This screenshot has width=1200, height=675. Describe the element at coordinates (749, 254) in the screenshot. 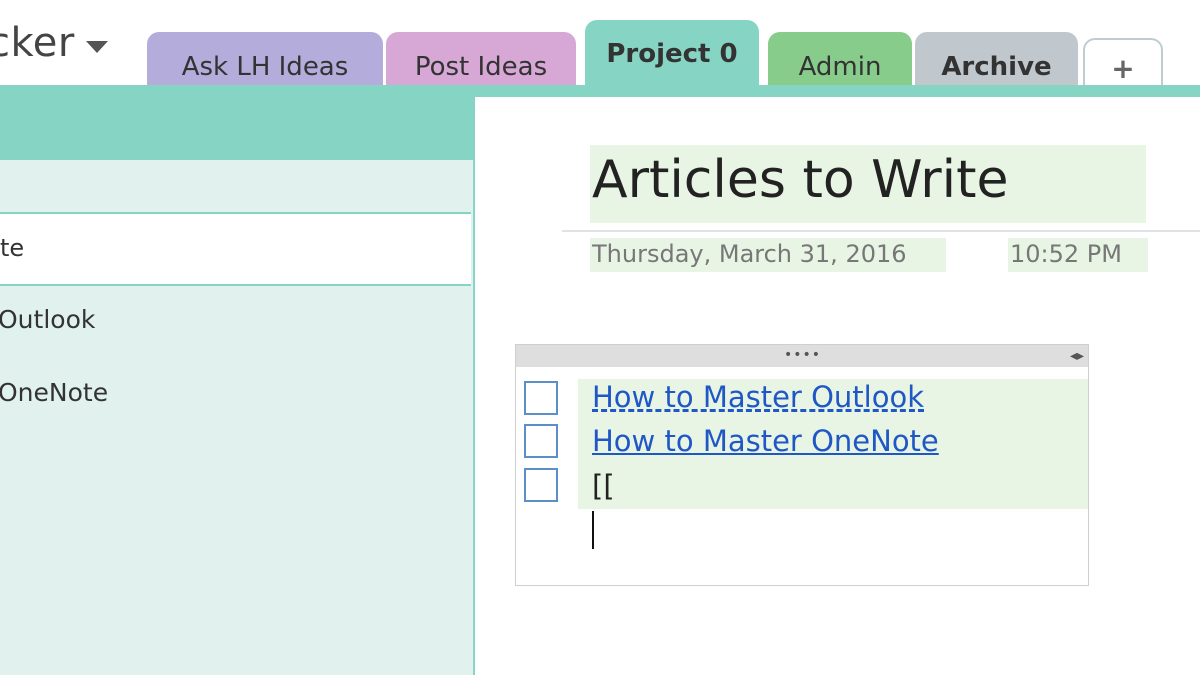

I see `page-date: Thursday, March 31, 2016` at that location.